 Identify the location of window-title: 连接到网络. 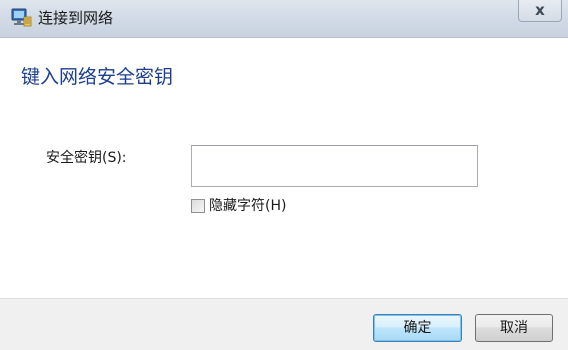
(76, 18).